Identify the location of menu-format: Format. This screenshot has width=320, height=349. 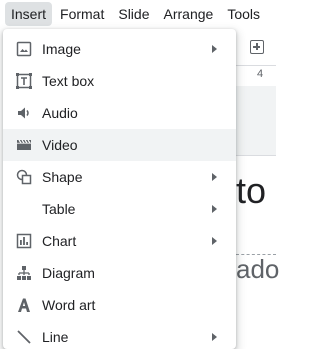
(82, 14).